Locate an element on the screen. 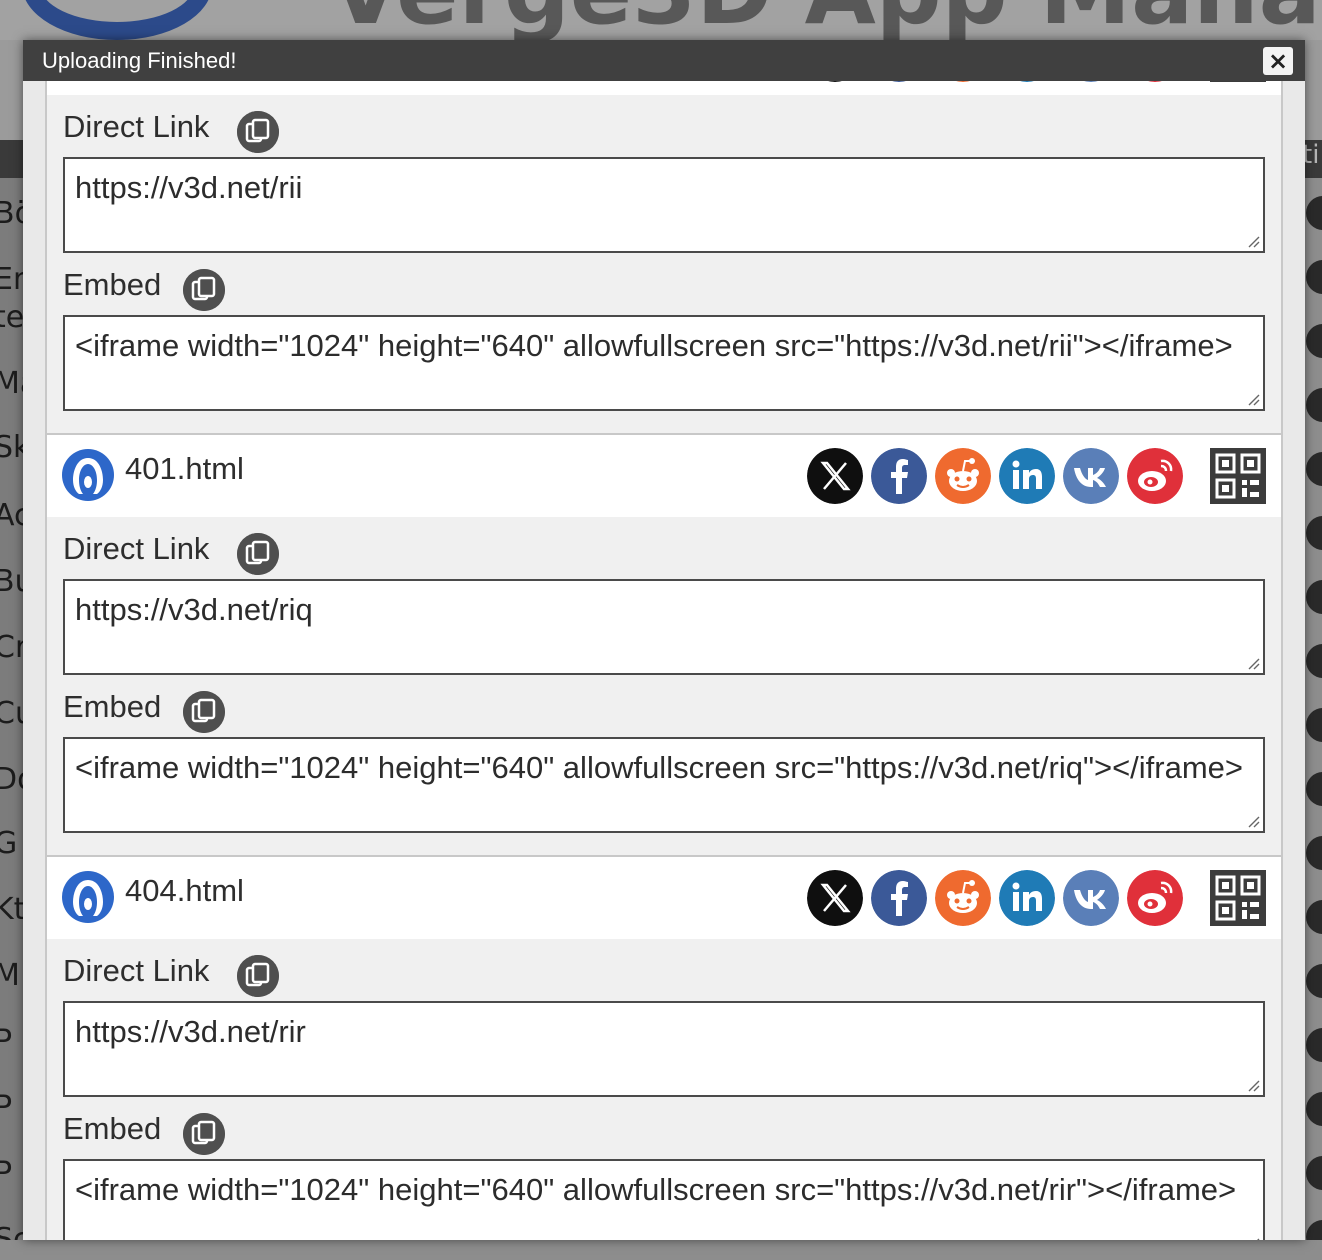 This screenshot has height=1260, width=1322. file-header: 404.html is located at coordinates (664, 898).